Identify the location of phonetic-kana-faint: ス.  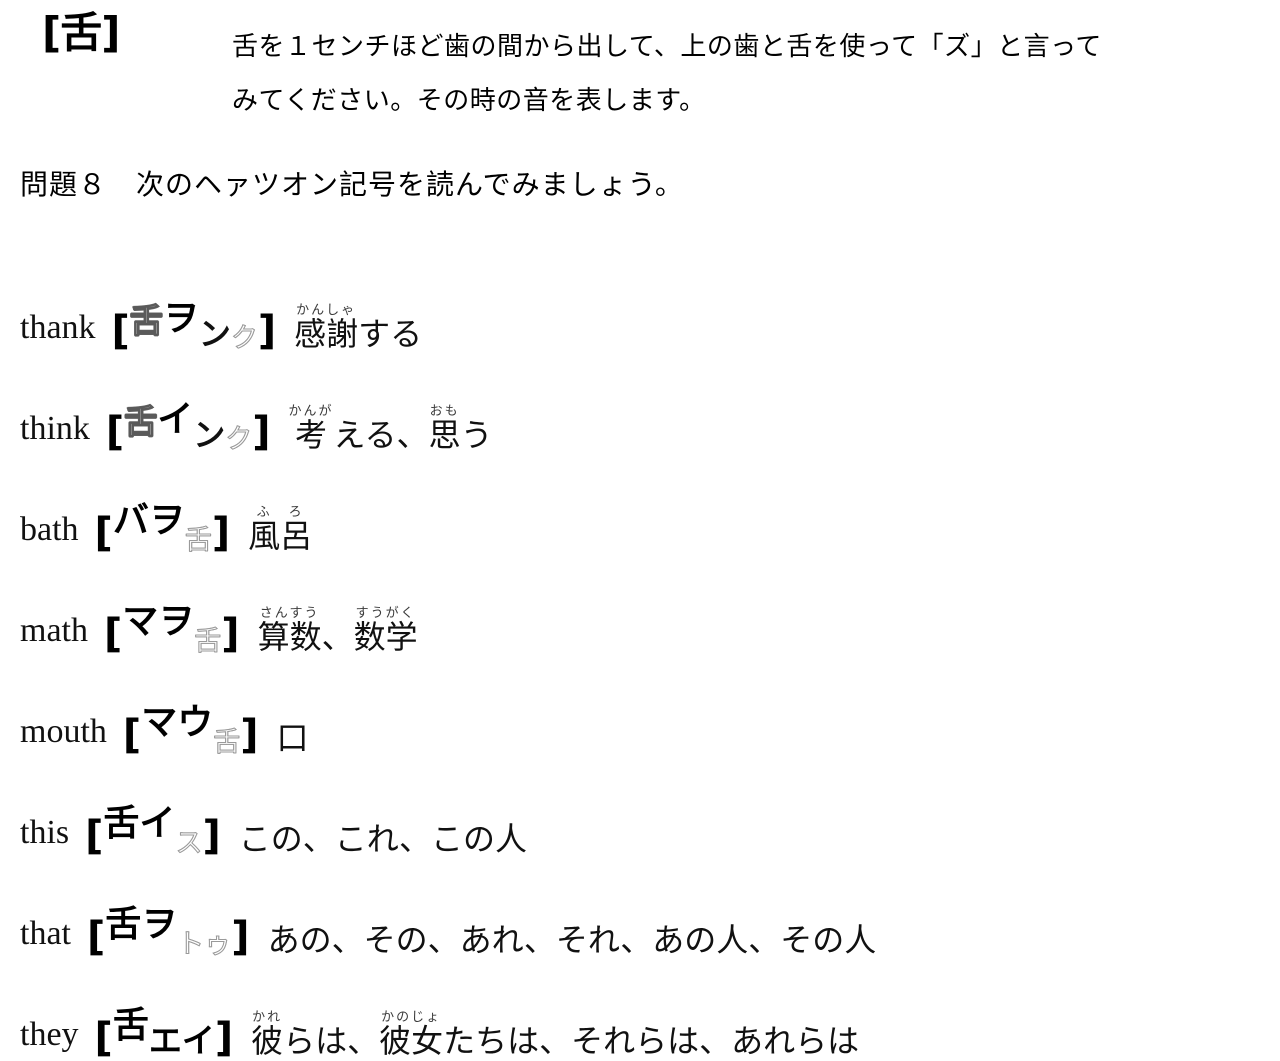
(189, 843).